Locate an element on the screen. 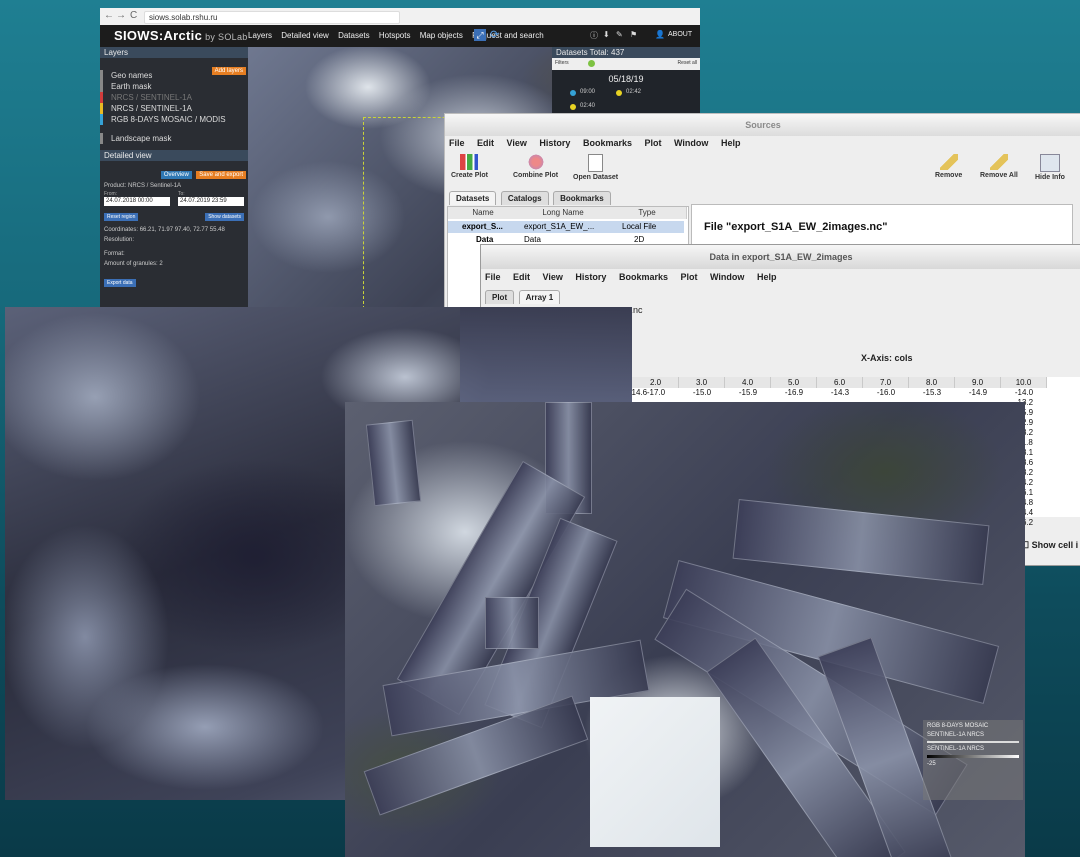 The height and width of the screenshot is (857, 1080). remove-button: Remove is located at coordinates (948, 166).